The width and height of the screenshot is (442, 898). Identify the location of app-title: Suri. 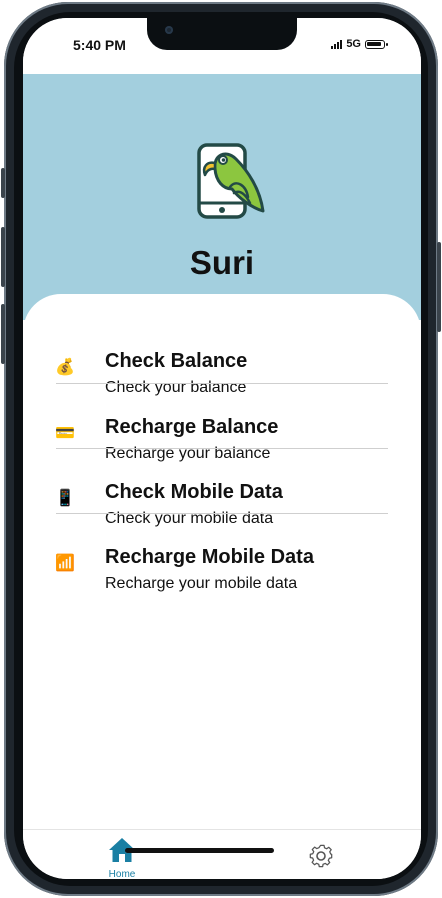
(222, 262).